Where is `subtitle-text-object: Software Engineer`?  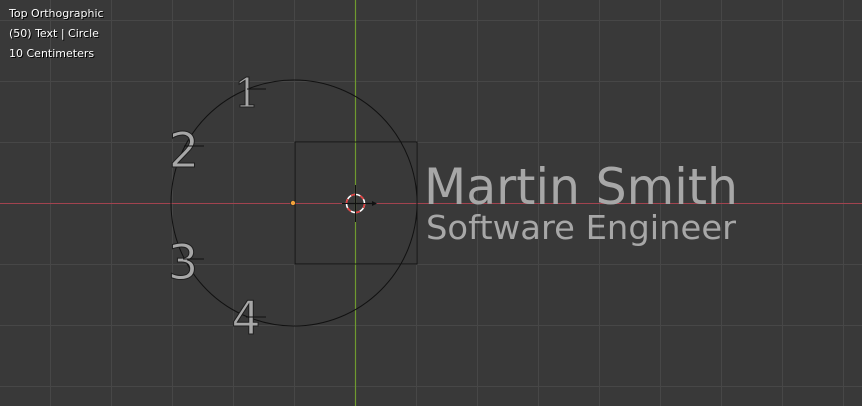
subtitle-text-object: Software Engineer is located at coordinates (581, 227).